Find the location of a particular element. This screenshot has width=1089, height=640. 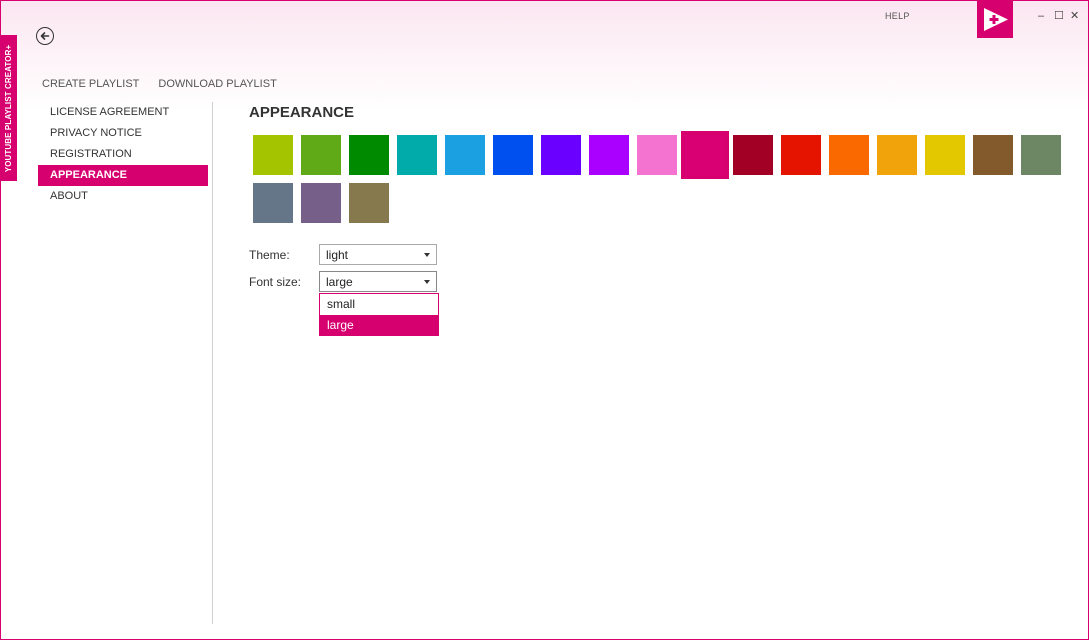

close-button: ✕ is located at coordinates (1074, 16).